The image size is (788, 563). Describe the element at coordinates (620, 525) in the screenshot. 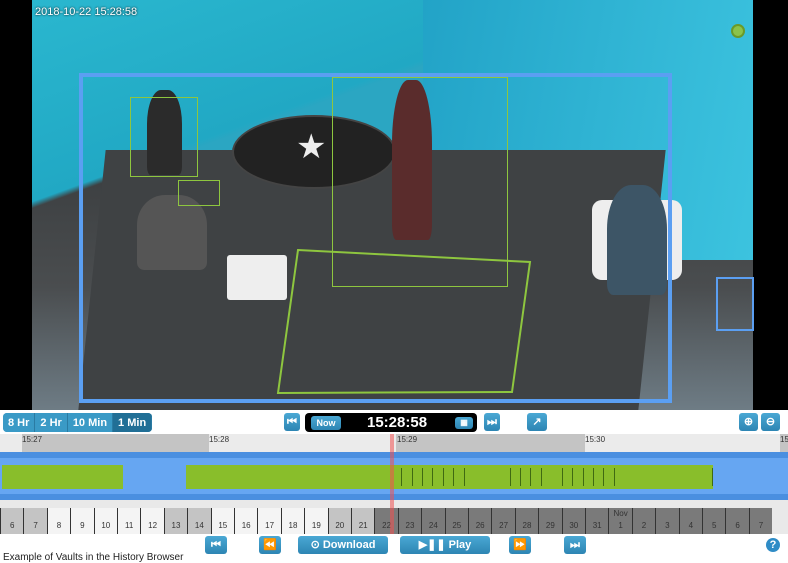

I see `day-label: 1` at that location.